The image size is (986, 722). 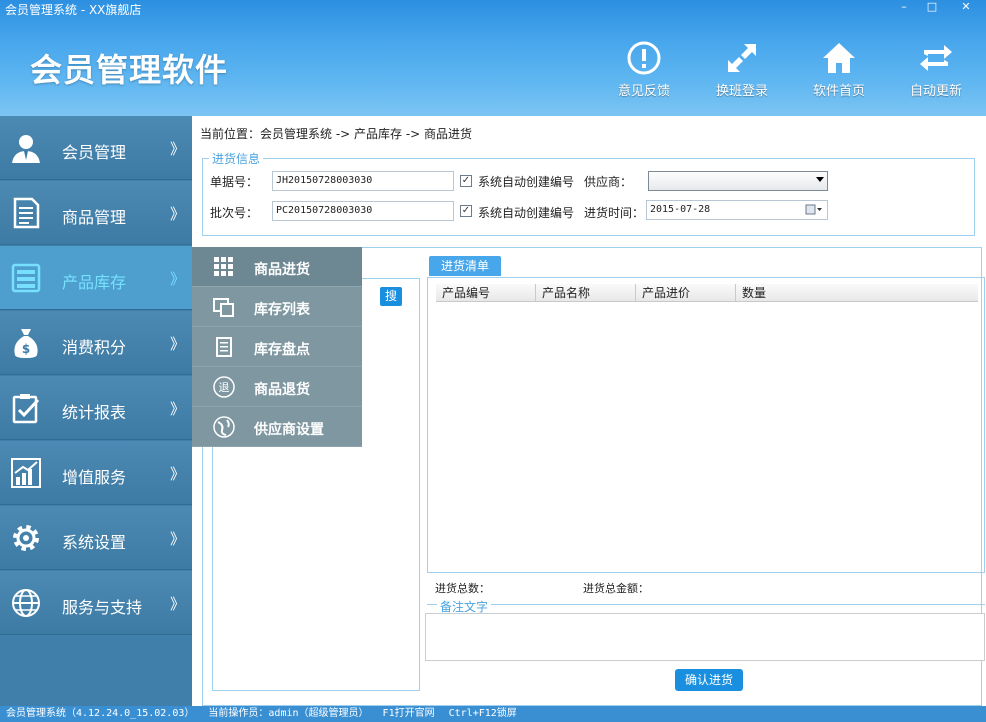 I want to click on home-button: 软件首页, so click(x=839, y=69).